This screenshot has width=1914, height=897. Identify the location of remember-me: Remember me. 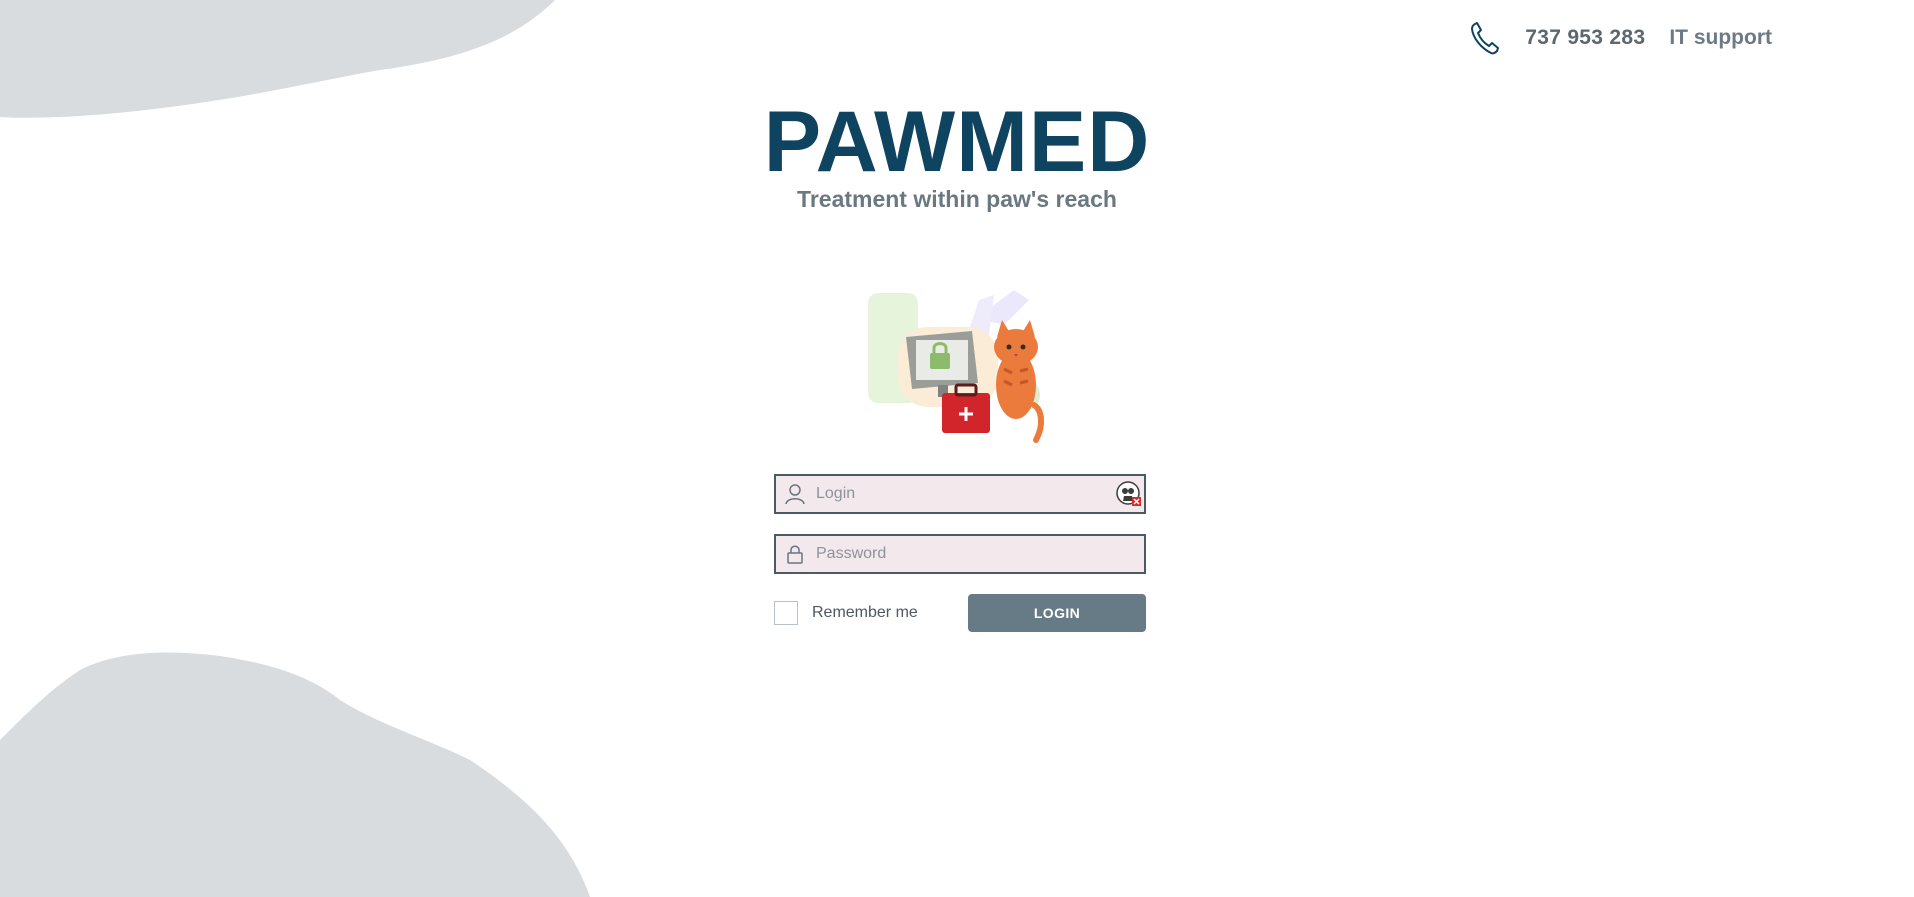
(846, 613).